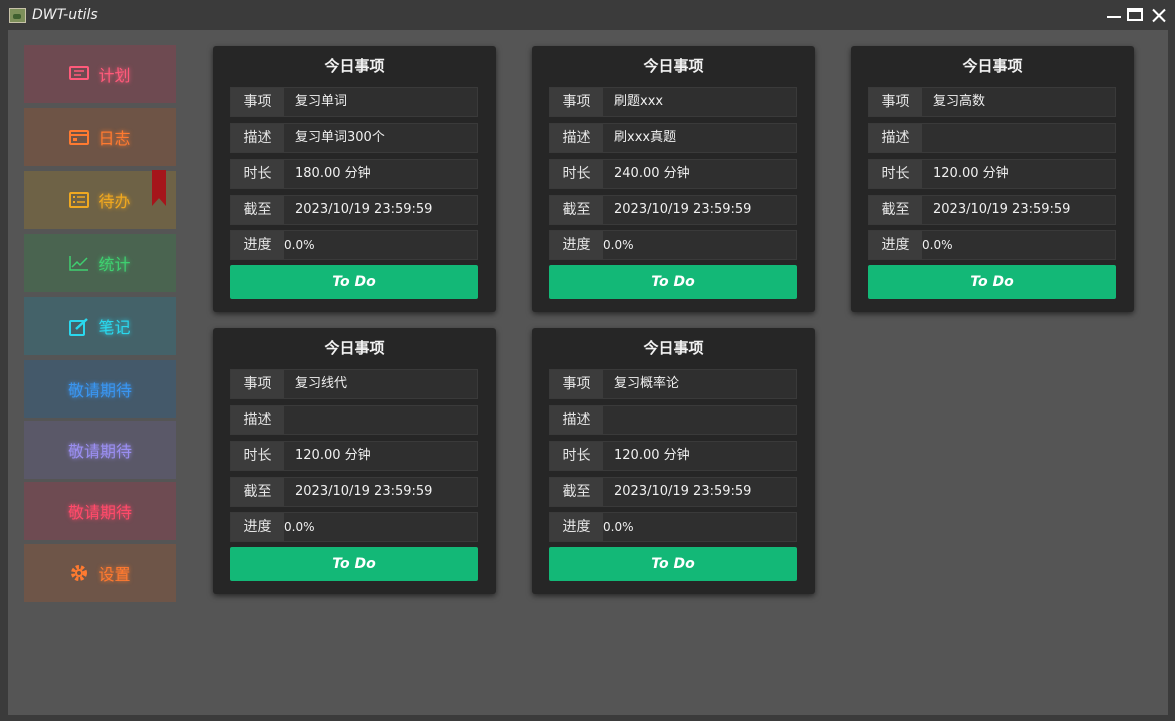 The image size is (1175, 721). What do you see at coordinates (114, 75) in the screenshot?
I see `sidebar-item-label: 计划` at bounding box center [114, 75].